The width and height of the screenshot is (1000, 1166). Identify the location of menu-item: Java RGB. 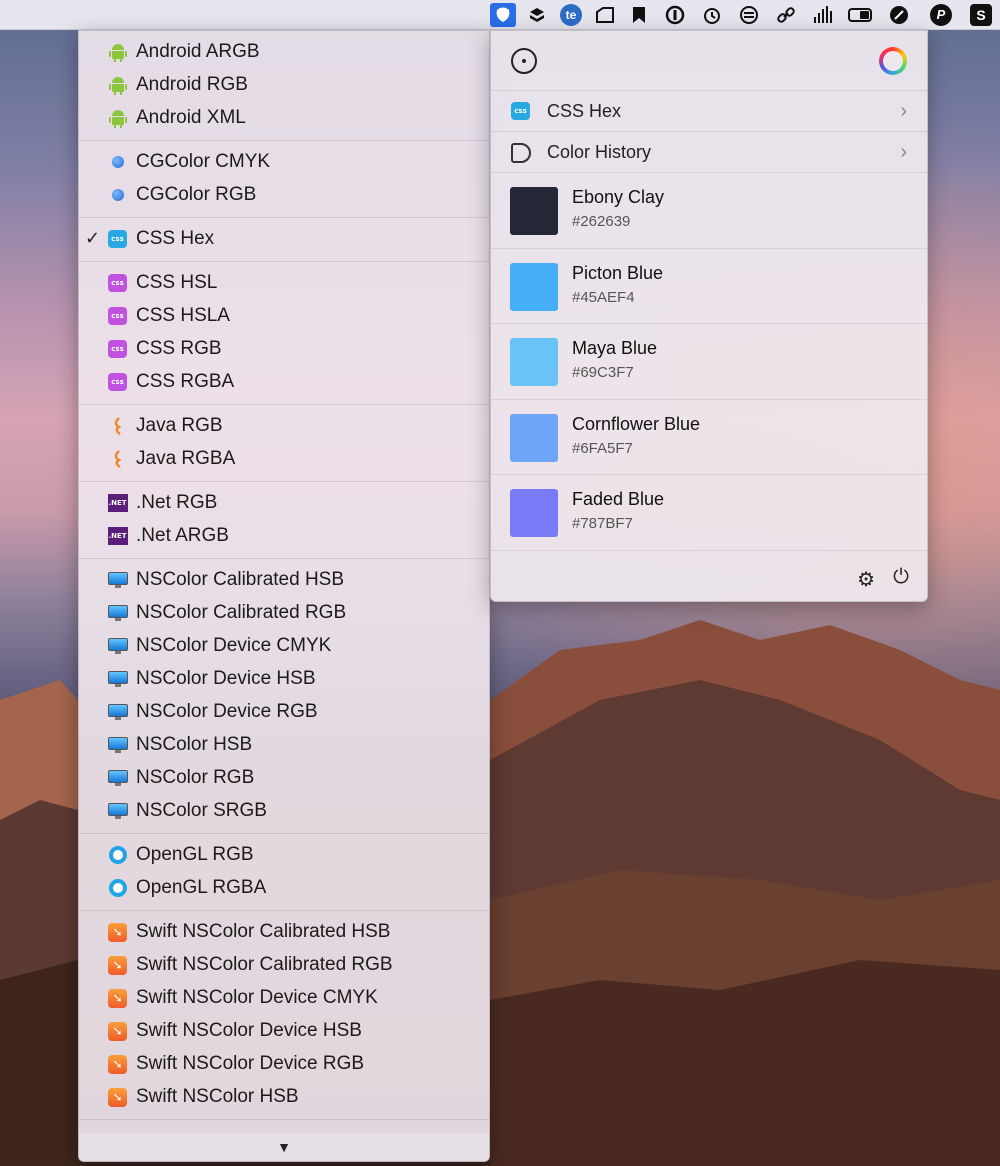
(284, 425).